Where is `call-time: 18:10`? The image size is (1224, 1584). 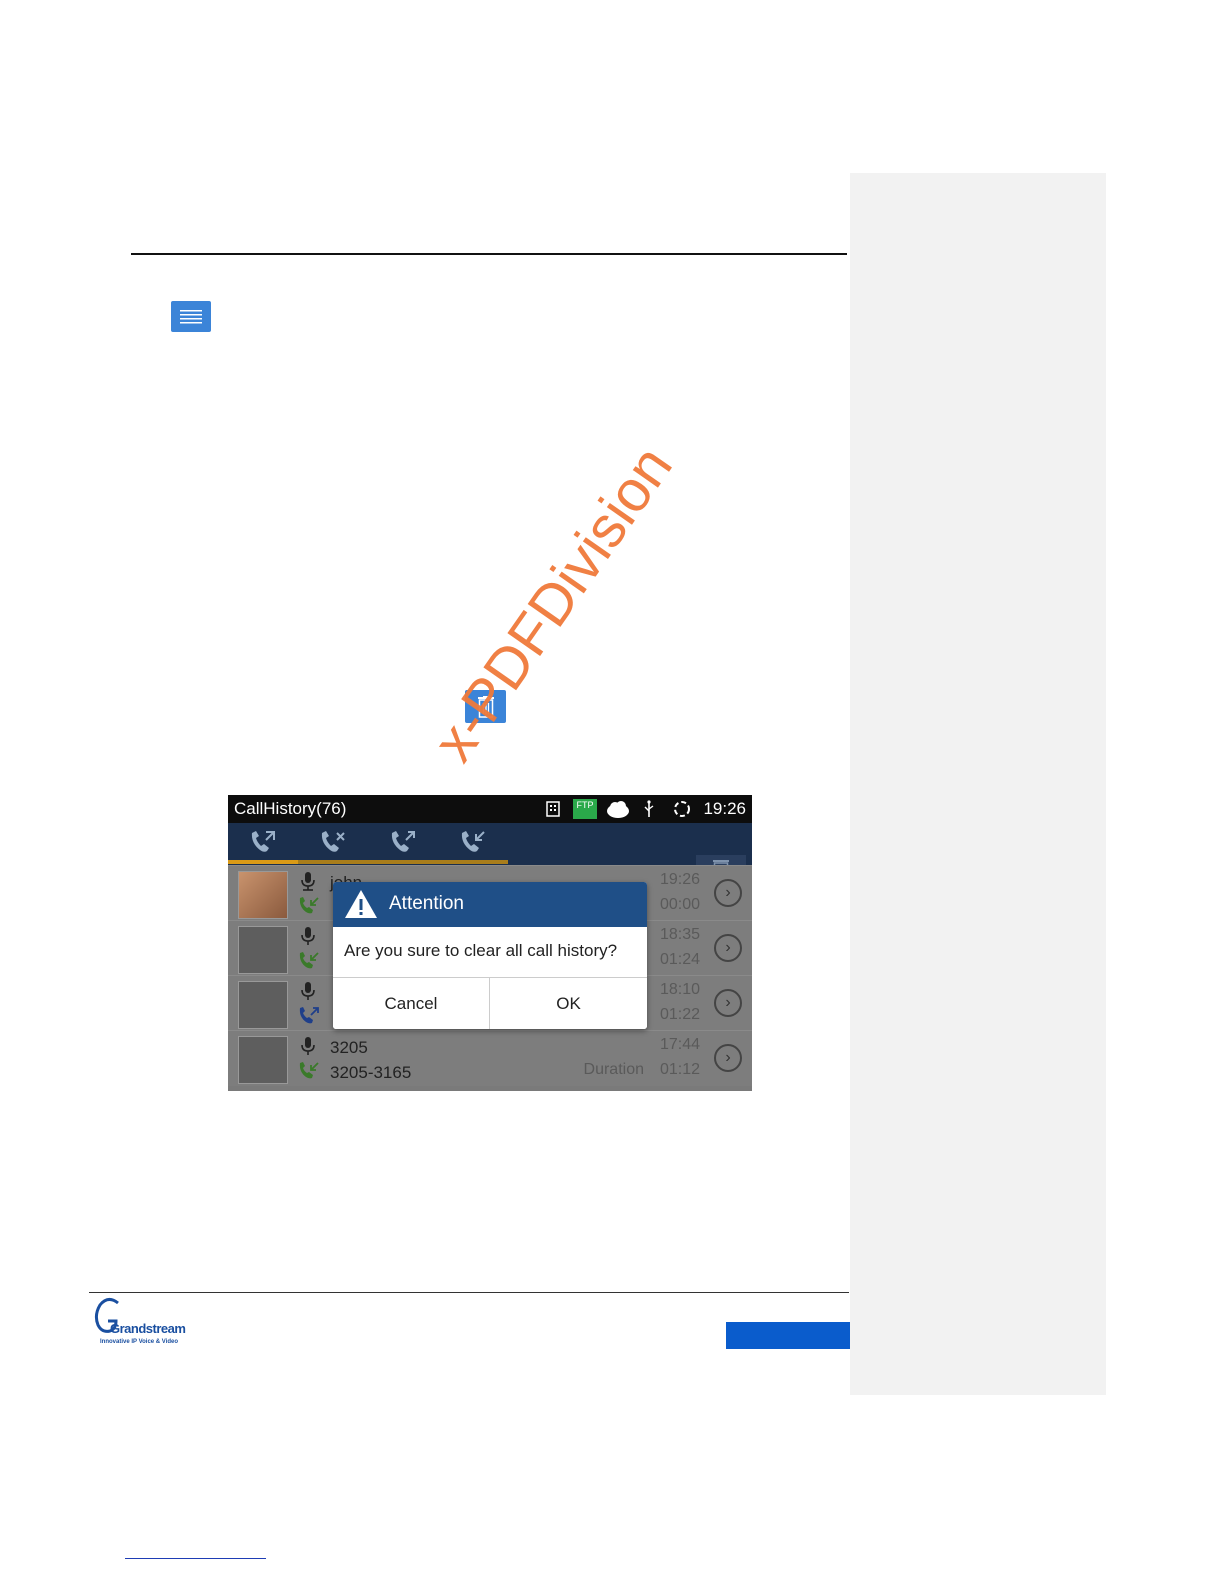 call-time: 18:10 is located at coordinates (679, 989).